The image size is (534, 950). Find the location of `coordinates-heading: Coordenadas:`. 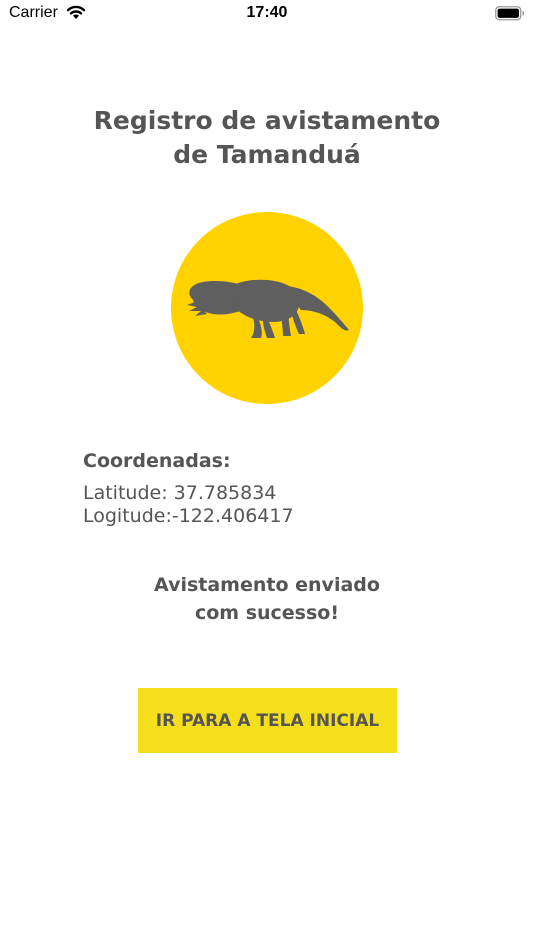

coordinates-heading: Coordenadas: is located at coordinates (157, 461).